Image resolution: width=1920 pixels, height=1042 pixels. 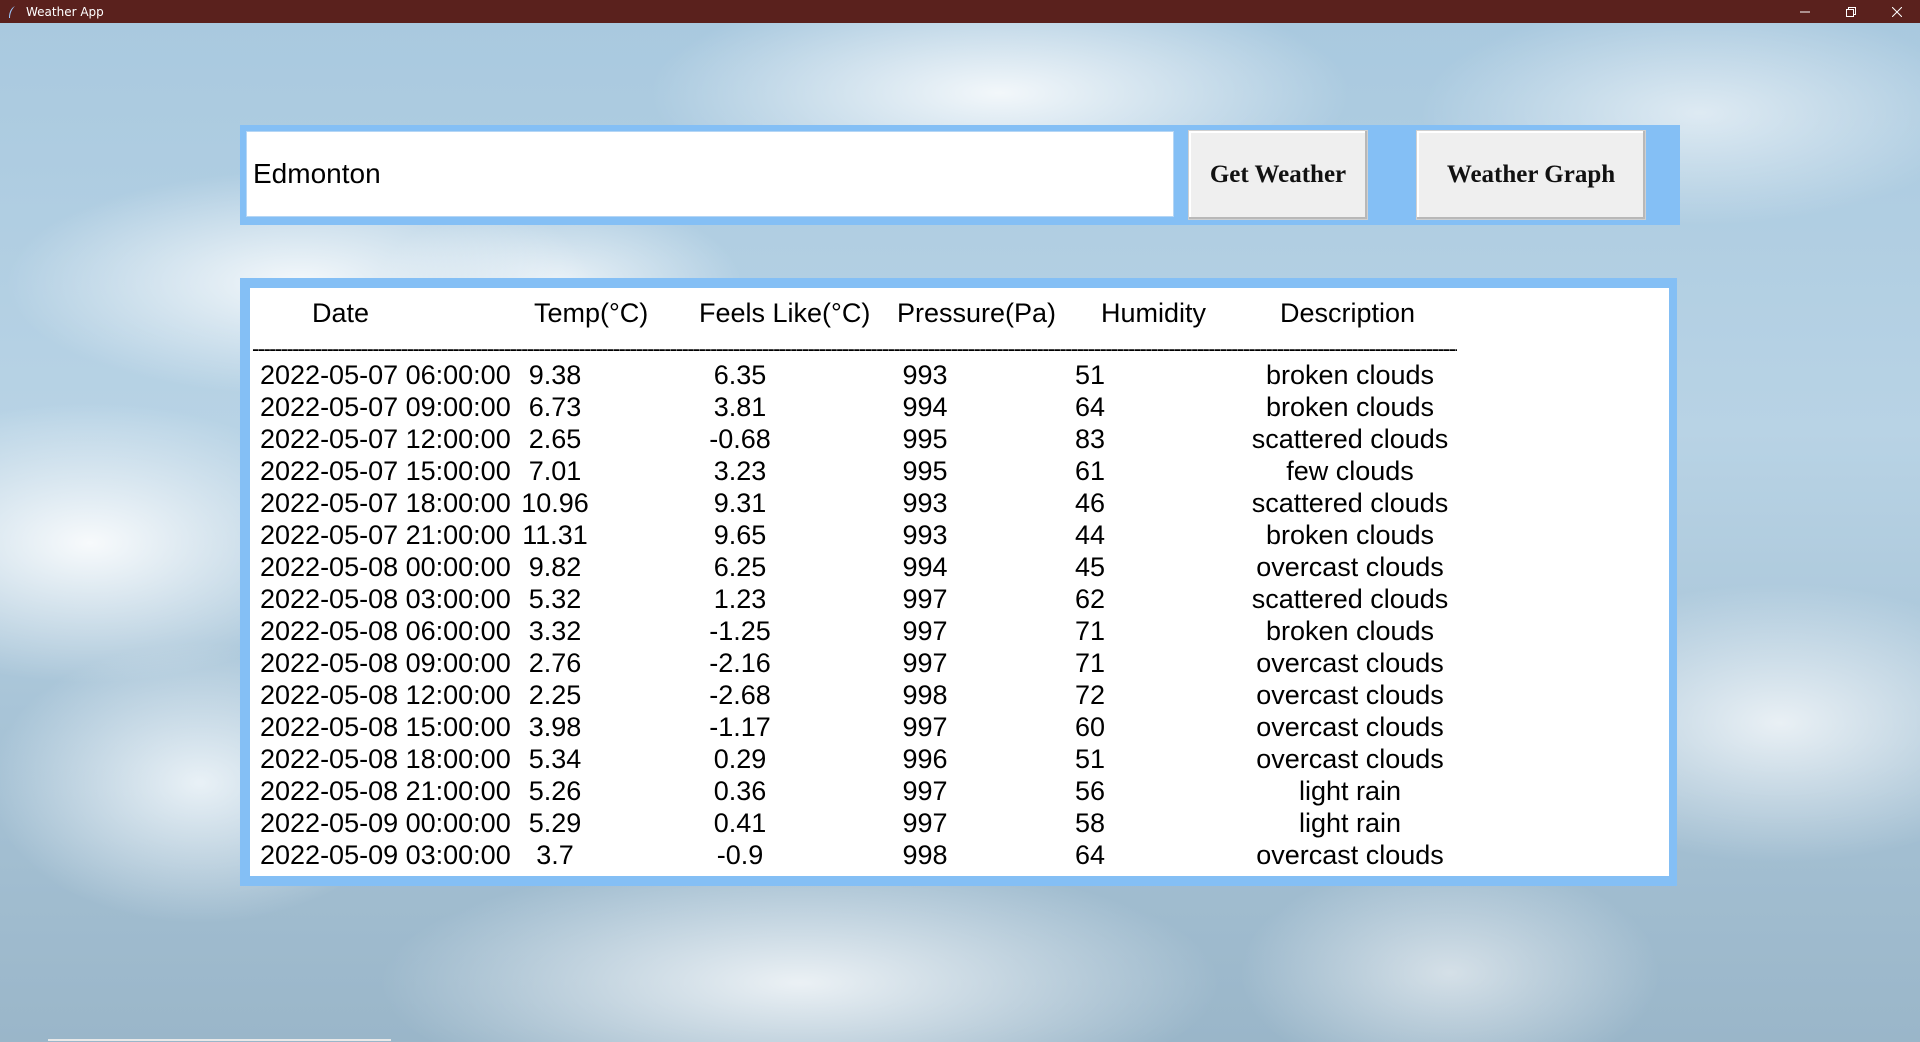 I want to click on cell-feels-like: 0.41, so click(x=740, y=823).